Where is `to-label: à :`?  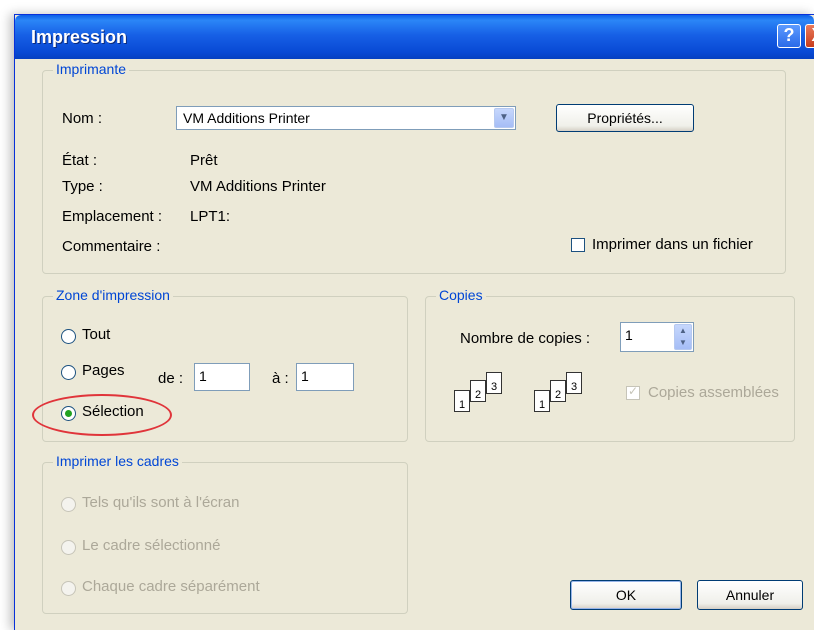 to-label: à : is located at coordinates (280, 378).